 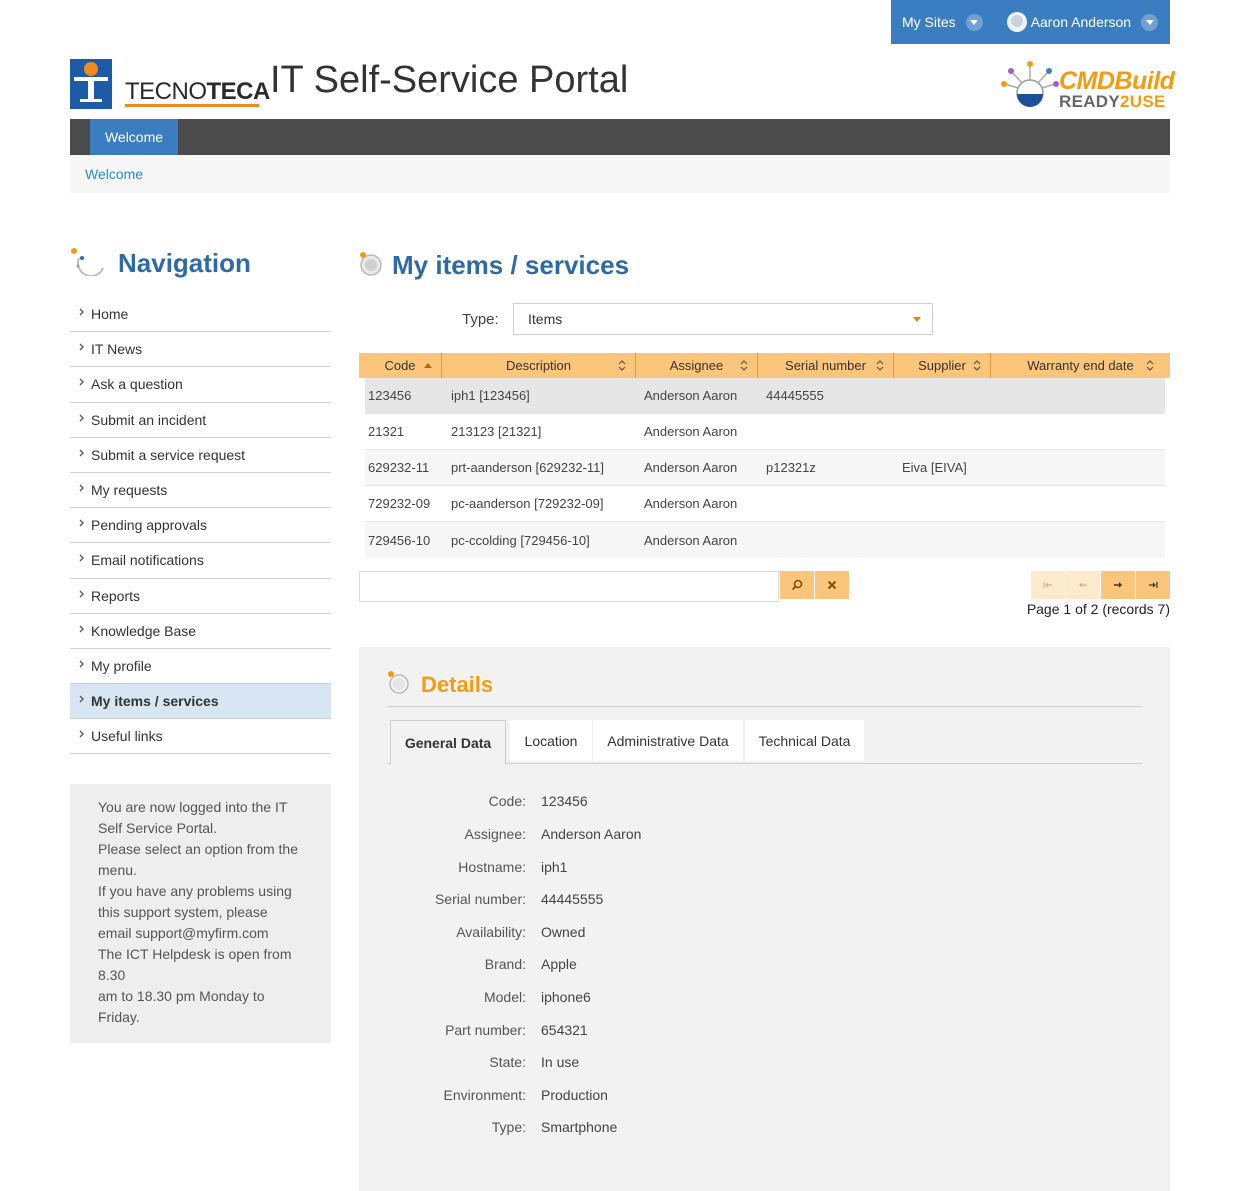 What do you see at coordinates (527, 467) in the screenshot?
I see `cell-description: prt-aanderson [629232-11]` at bounding box center [527, 467].